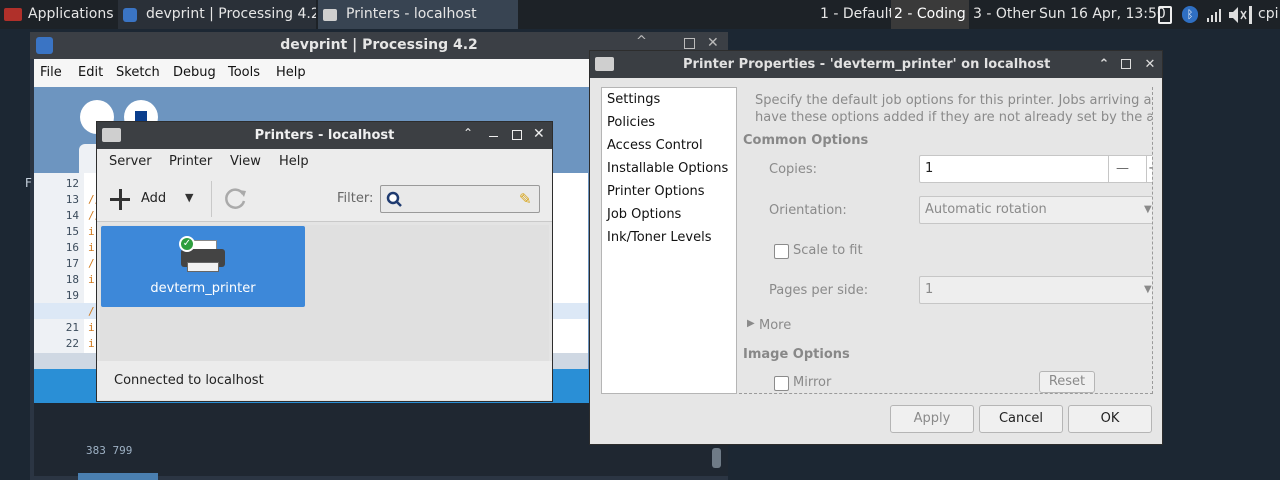 This screenshot has height=480, width=1280. What do you see at coordinates (1268, 14) in the screenshot?
I see `cpu-label: cpi` at bounding box center [1268, 14].